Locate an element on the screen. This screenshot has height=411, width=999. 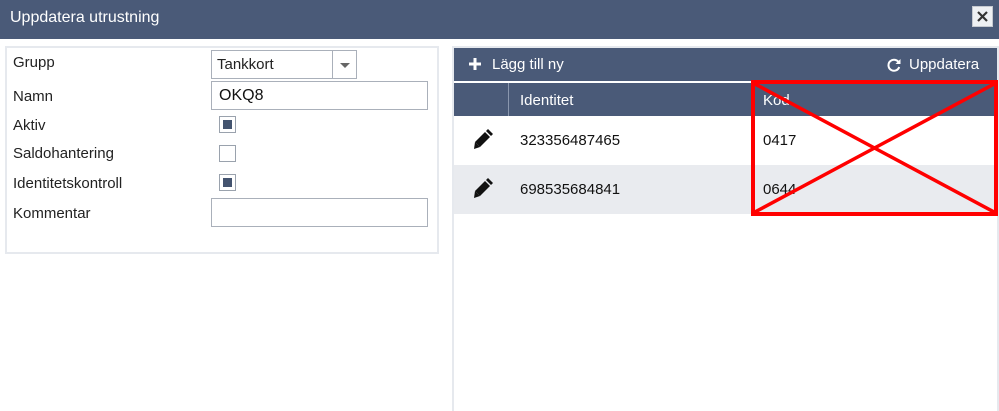
refresh-button: Uppdatera is located at coordinates (938, 65).